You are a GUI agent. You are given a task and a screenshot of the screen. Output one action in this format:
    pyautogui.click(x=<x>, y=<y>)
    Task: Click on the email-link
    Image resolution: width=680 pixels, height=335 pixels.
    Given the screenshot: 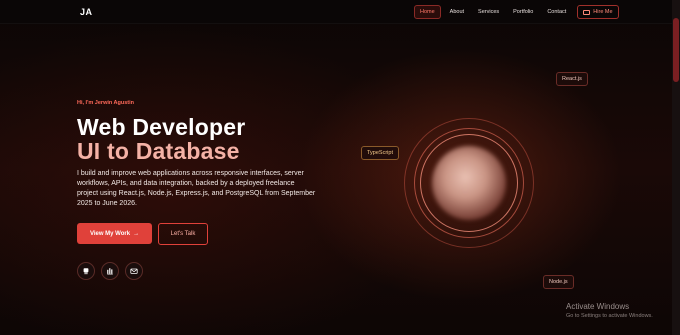 What is the action you would take?
    pyautogui.click(x=134, y=271)
    